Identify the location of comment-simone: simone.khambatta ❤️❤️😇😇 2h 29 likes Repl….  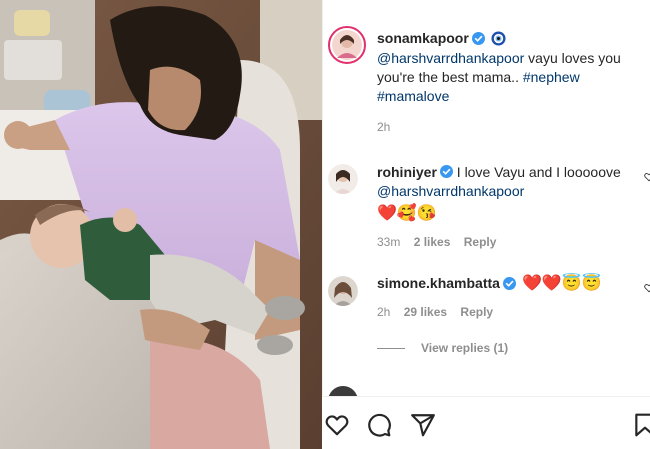
(508, 314).